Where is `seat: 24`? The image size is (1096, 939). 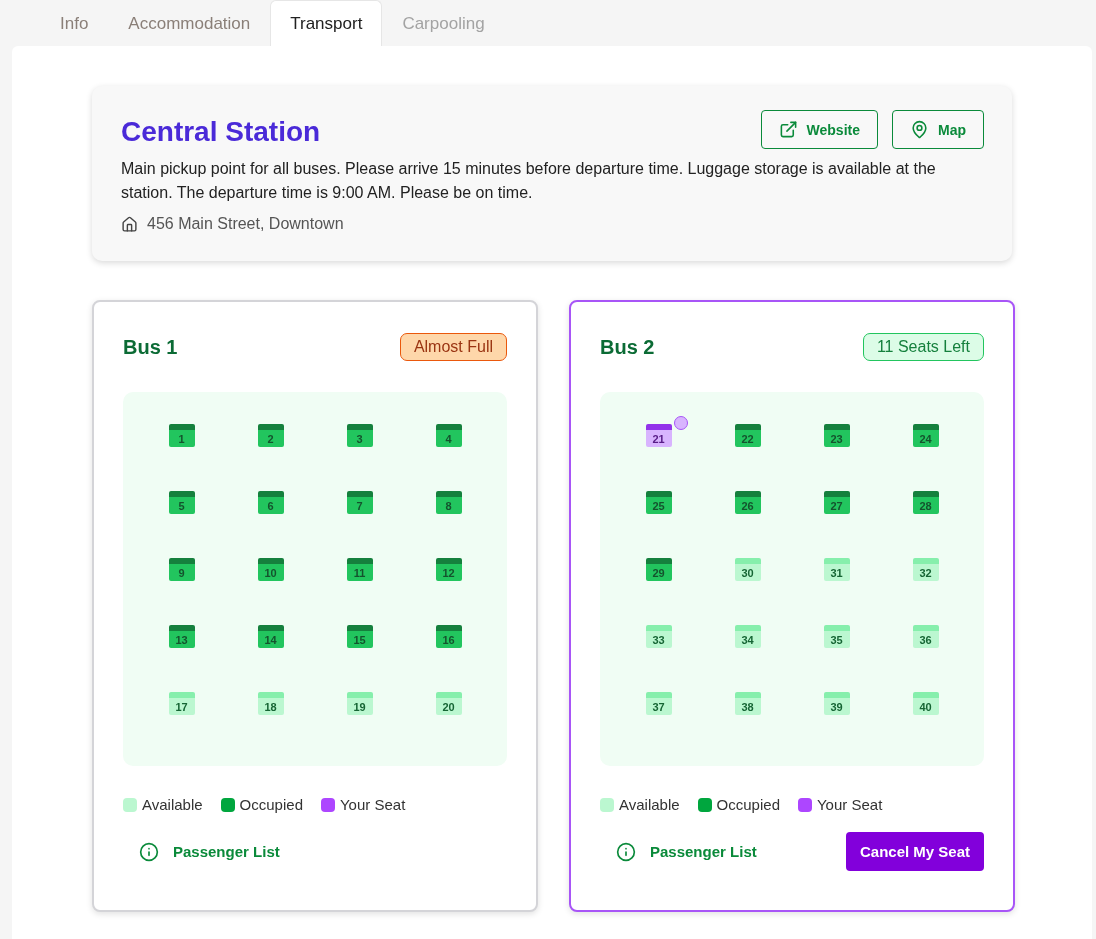
seat: 24 is located at coordinates (925, 435).